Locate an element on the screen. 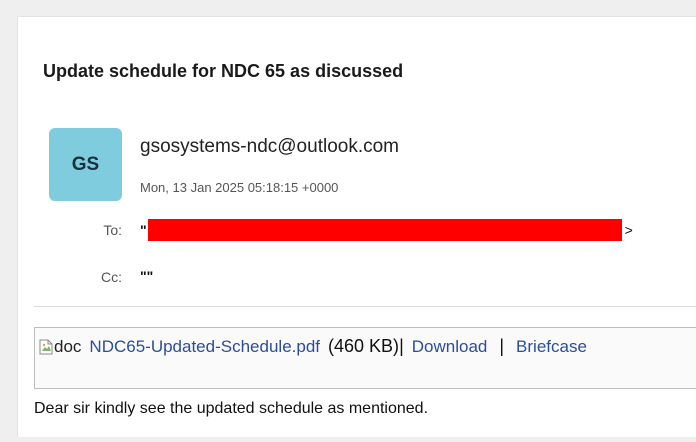 The width and height of the screenshot is (696, 442). avatar-initials: GS is located at coordinates (85, 164).